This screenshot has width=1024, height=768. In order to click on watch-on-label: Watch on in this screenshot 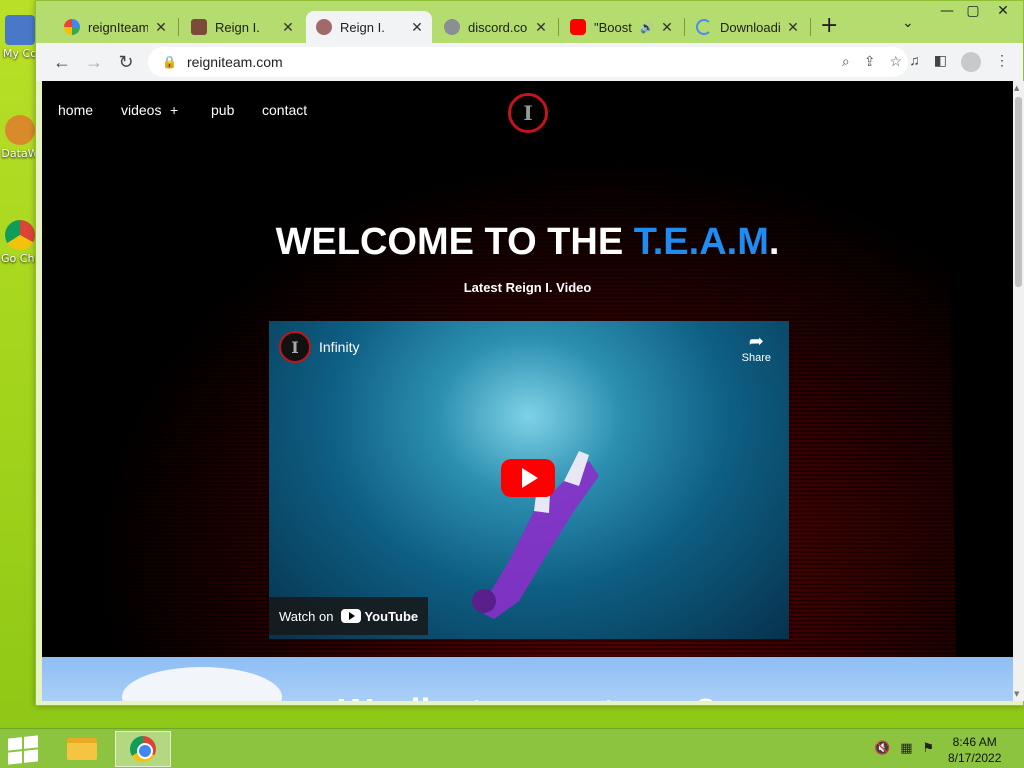, I will do `click(306, 616)`.